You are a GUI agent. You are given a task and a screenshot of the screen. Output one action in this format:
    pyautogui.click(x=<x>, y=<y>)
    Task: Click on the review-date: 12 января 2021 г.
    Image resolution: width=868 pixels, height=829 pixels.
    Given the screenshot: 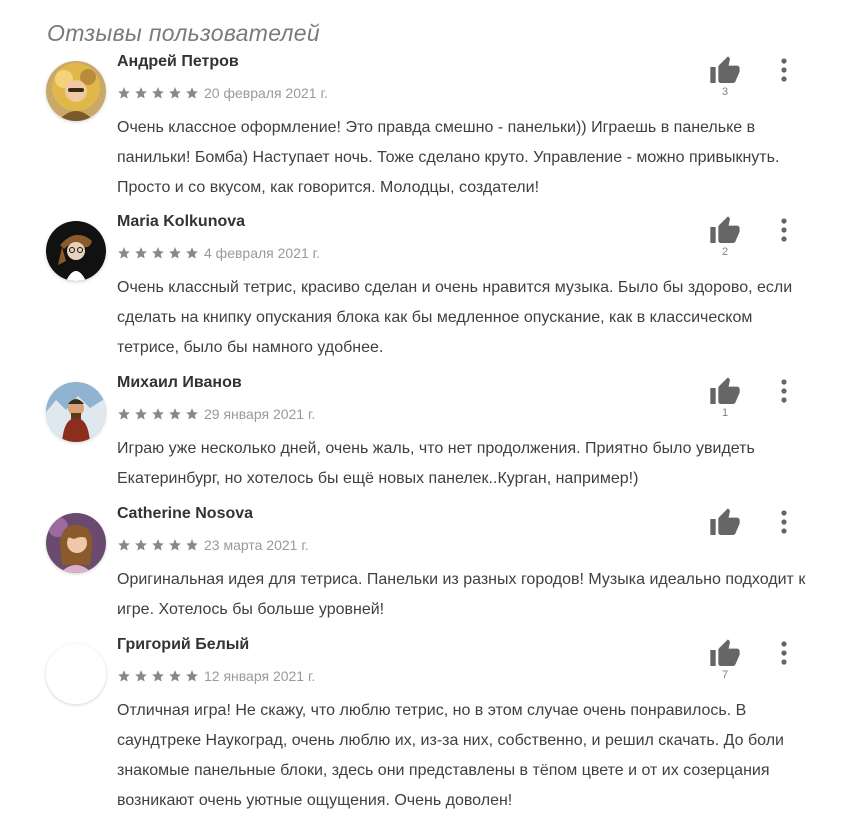 What is the action you would take?
    pyautogui.click(x=260, y=676)
    